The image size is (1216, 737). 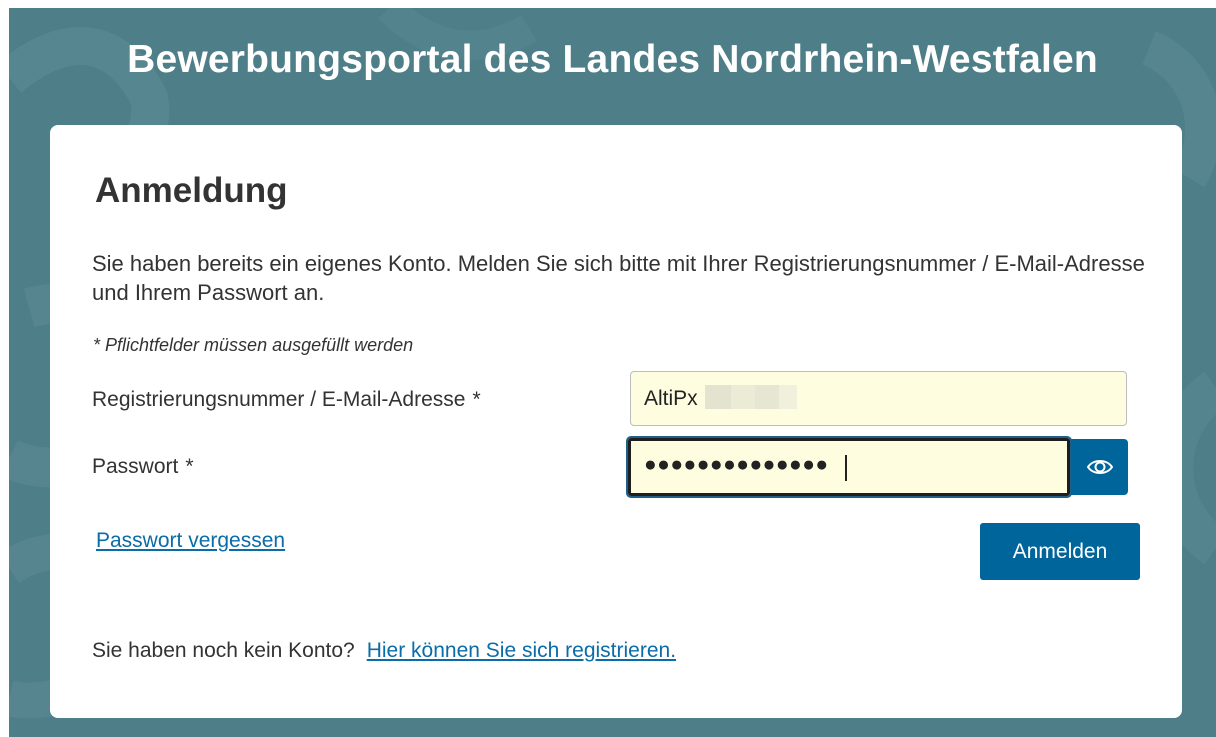 I want to click on password-masked-value: ●●●●●●●●●●●●●●, so click(x=736, y=464).